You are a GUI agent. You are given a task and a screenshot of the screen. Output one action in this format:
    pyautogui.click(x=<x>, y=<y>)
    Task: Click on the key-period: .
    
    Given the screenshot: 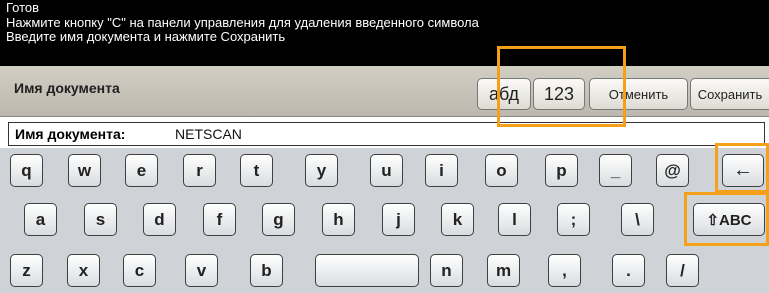 What is the action you would take?
    pyautogui.click(x=628, y=270)
    